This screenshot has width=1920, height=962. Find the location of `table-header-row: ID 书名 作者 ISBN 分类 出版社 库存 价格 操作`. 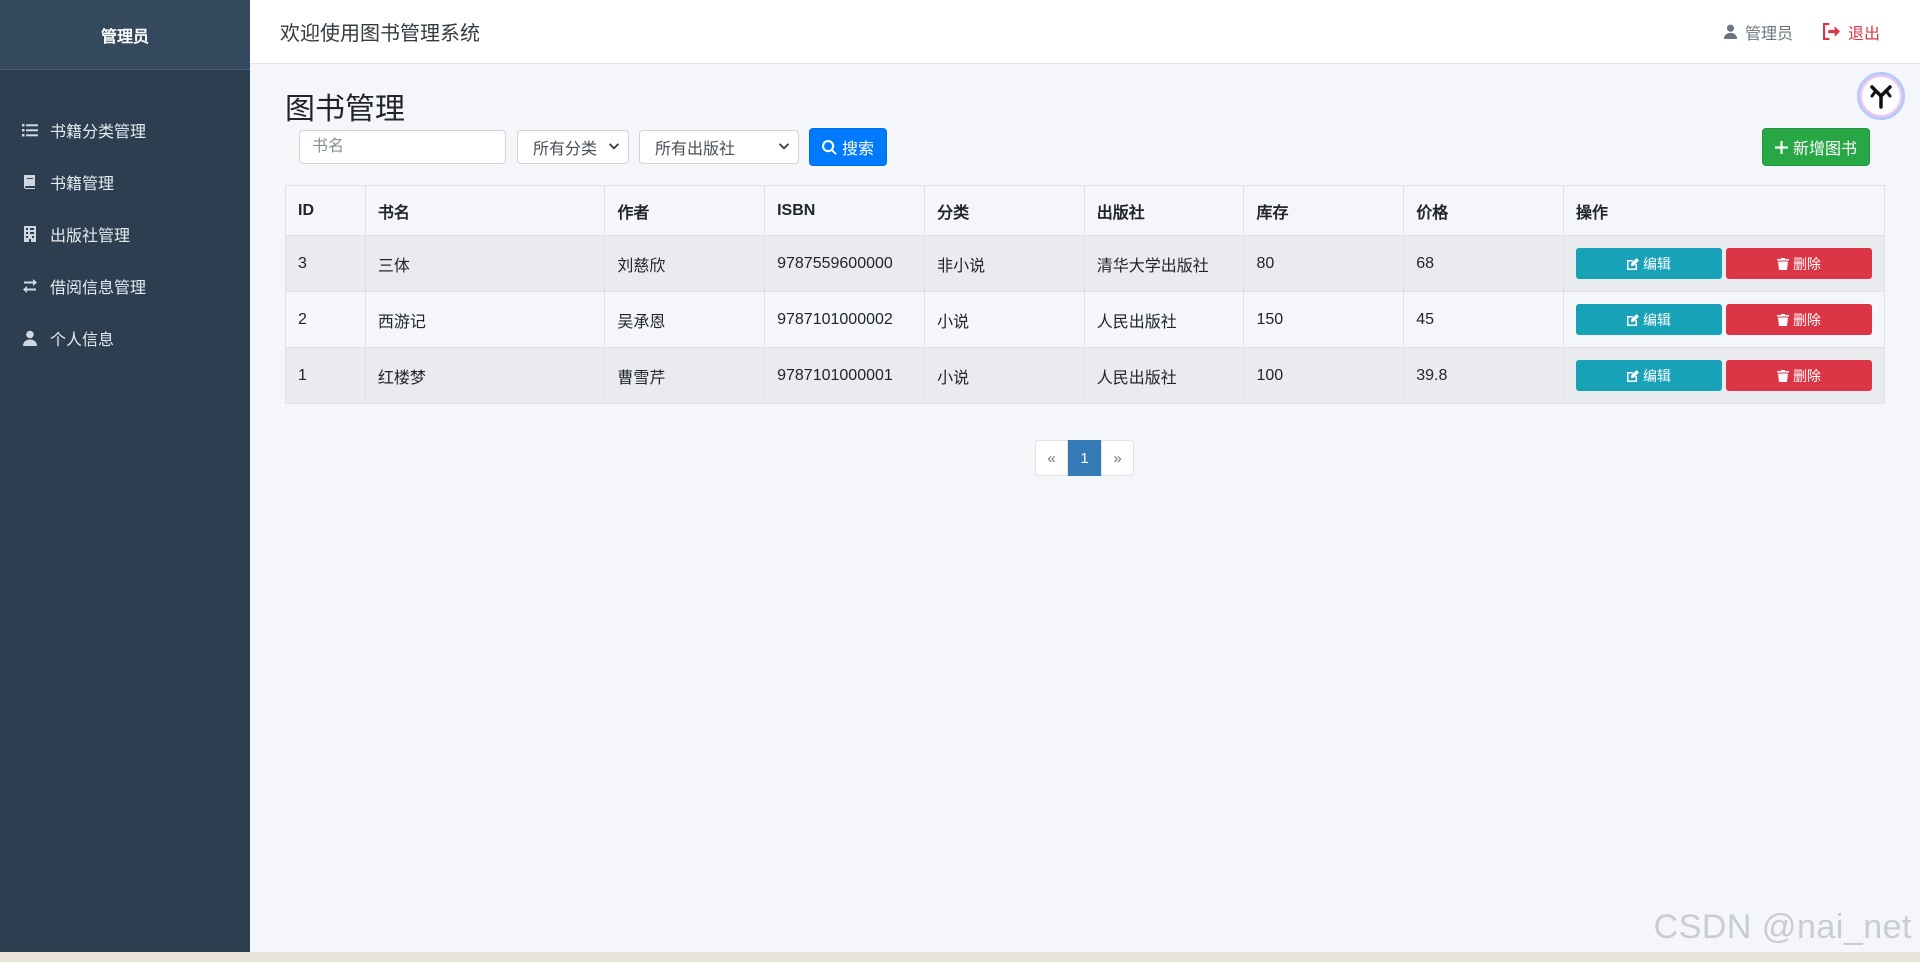

table-header-row: ID 书名 作者 ISBN 分类 出版社 库存 价格 操作 is located at coordinates (1085, 210).